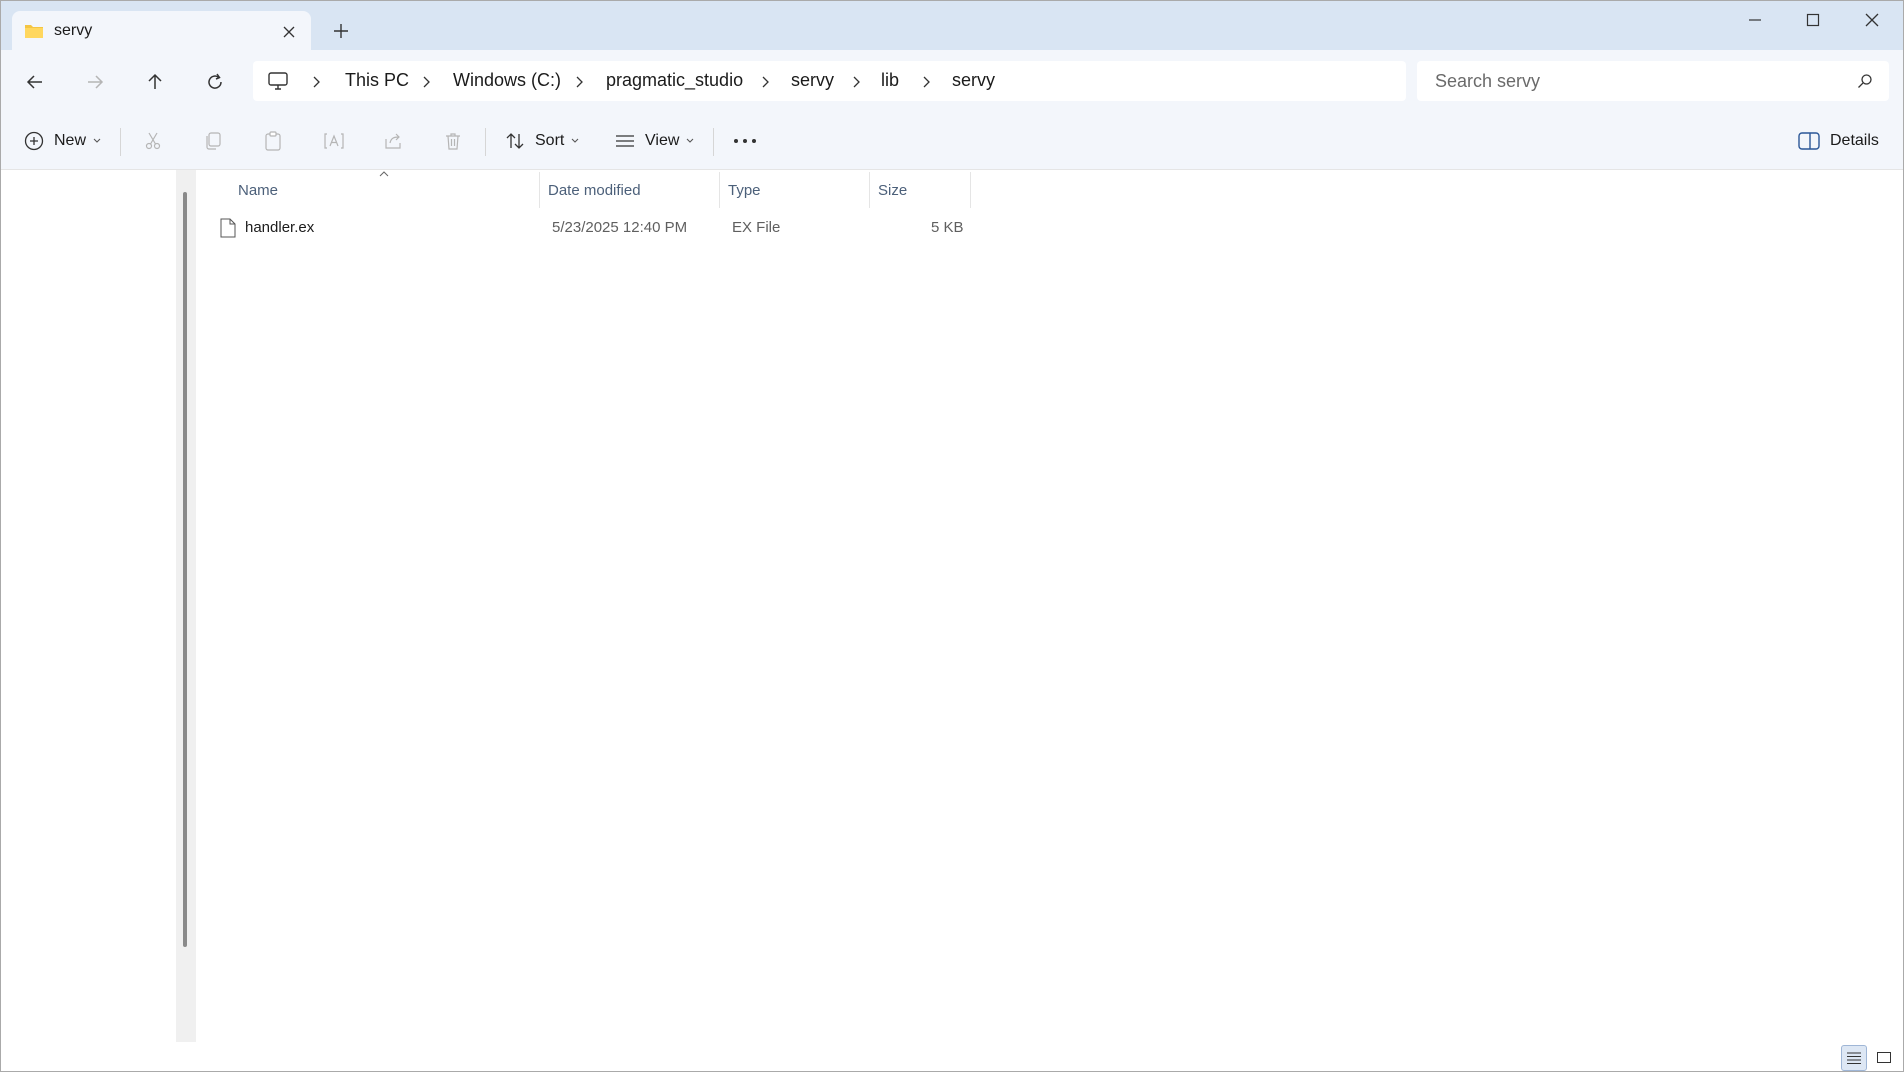 Image resolution: width=1904 pixels, height=1072 pixels. I want to click on new-tab-button, so click(341, 31).